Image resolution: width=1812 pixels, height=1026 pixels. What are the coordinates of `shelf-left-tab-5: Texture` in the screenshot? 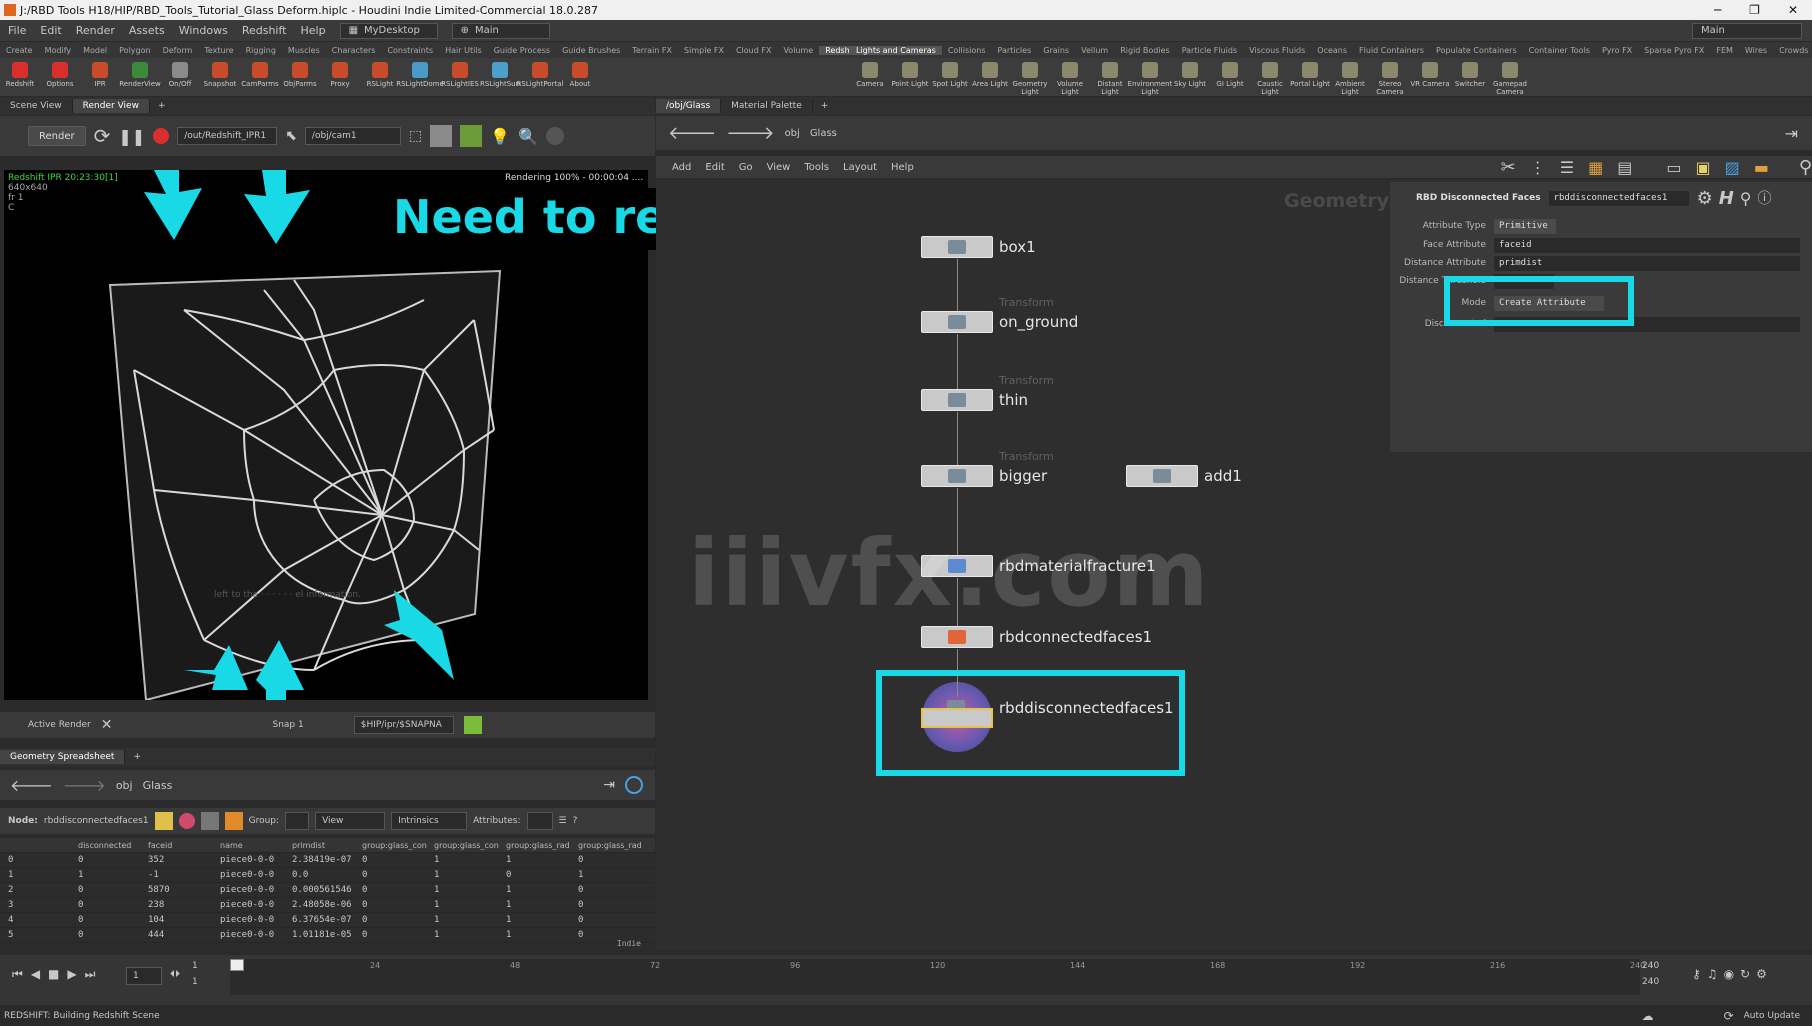 It's located at (218, 50).